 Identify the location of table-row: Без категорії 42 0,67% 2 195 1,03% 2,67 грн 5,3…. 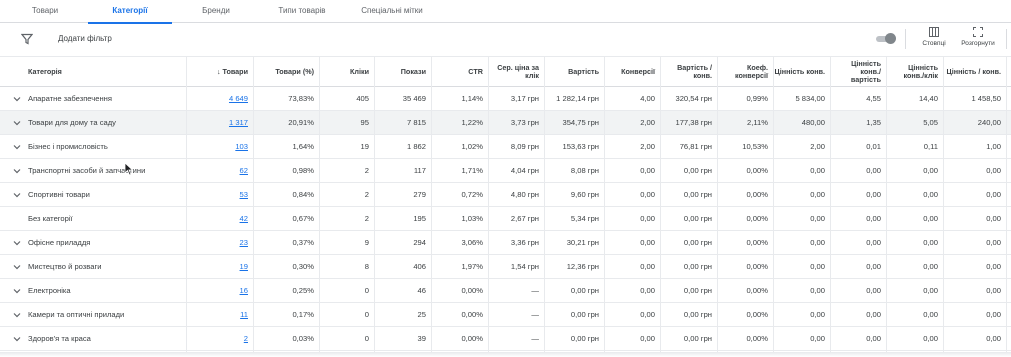
(505, 219).